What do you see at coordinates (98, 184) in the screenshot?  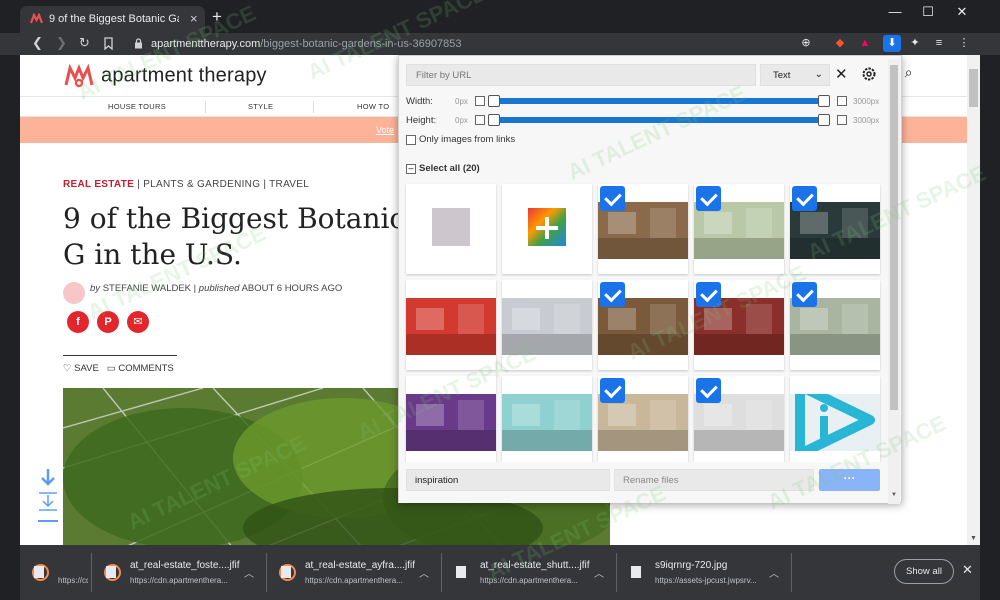 I see `category-real-estate: REAL ESTATE` at bounding box center [98, 184].